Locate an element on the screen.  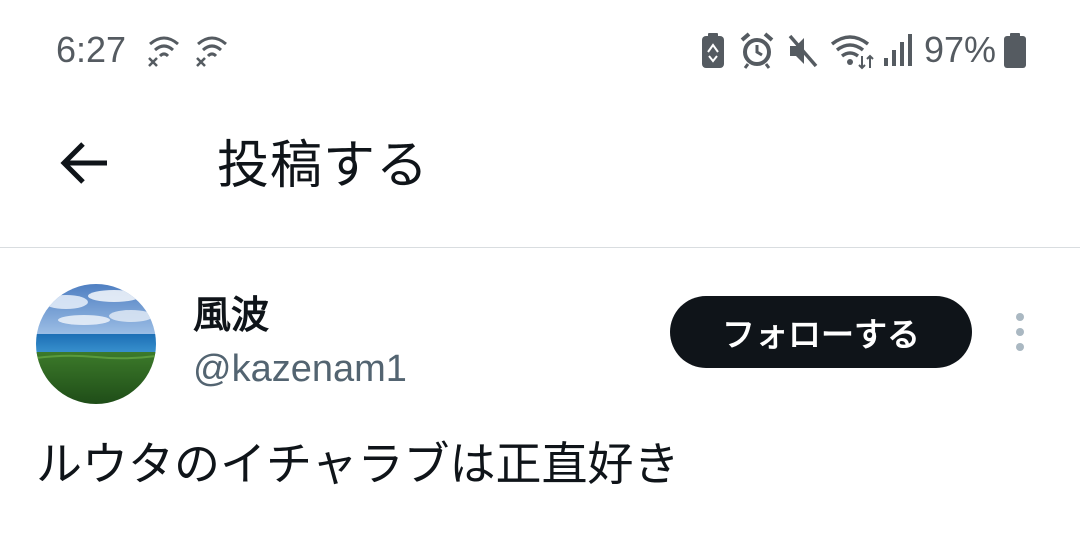
signal-icon is located at coordinates (898, 51).